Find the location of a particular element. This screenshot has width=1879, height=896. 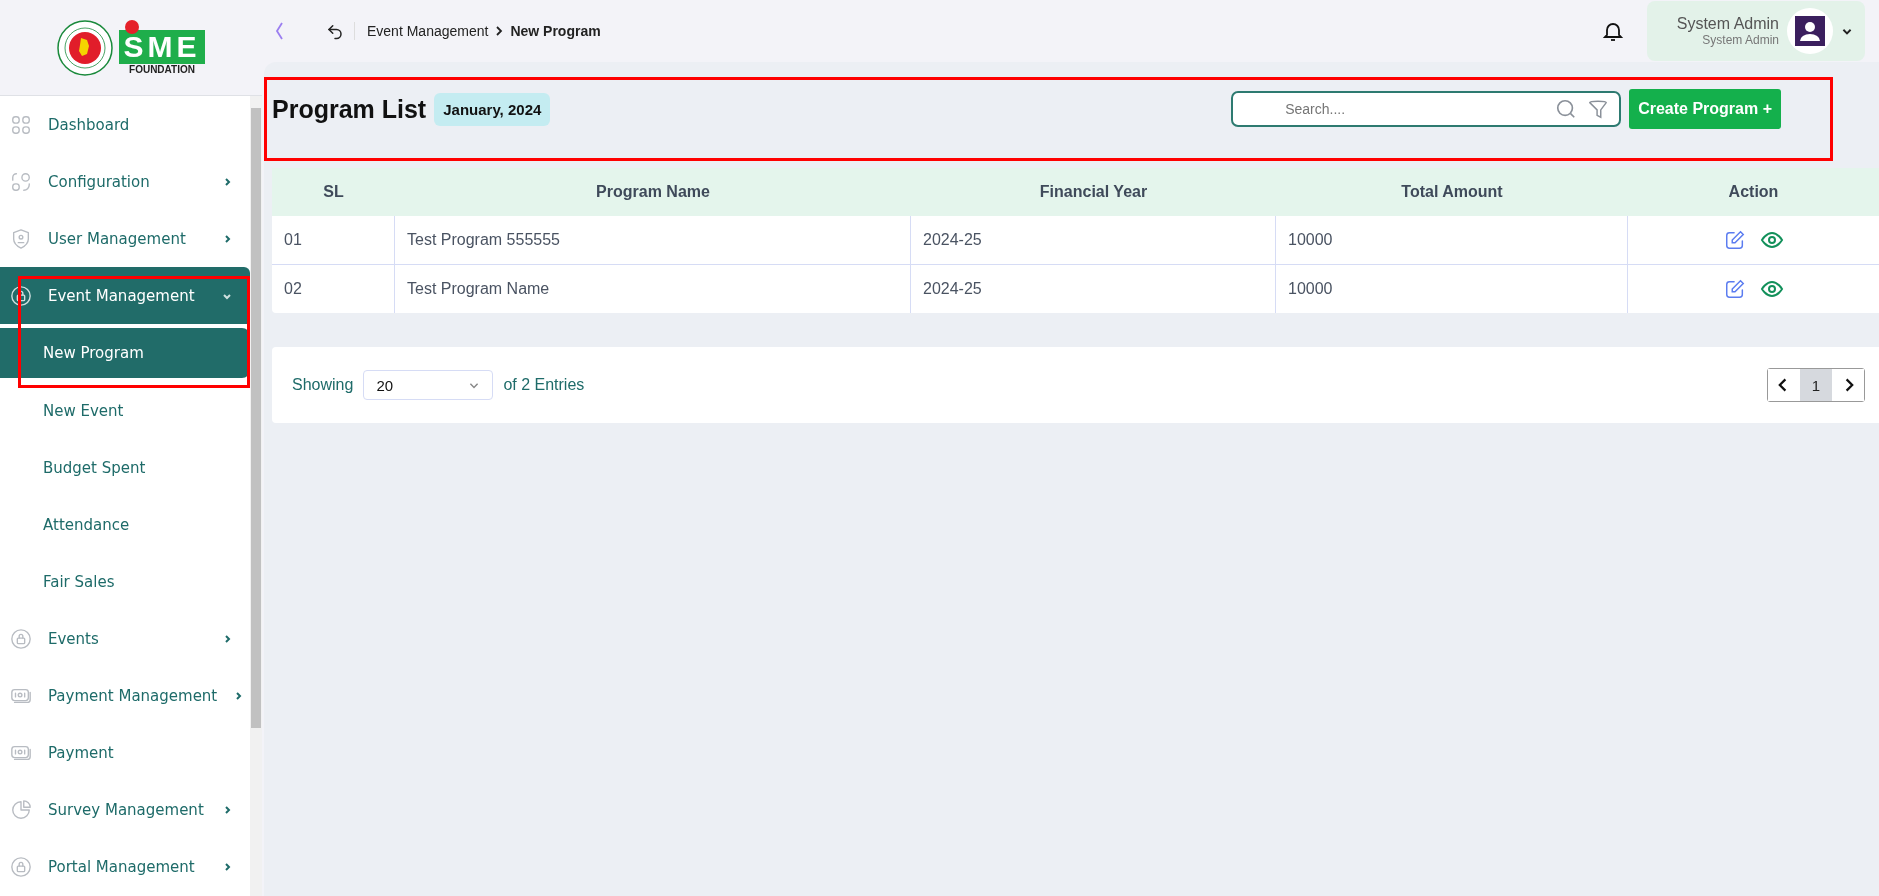

submenu-item: Budget Spent is located at coordinates (125, 467).